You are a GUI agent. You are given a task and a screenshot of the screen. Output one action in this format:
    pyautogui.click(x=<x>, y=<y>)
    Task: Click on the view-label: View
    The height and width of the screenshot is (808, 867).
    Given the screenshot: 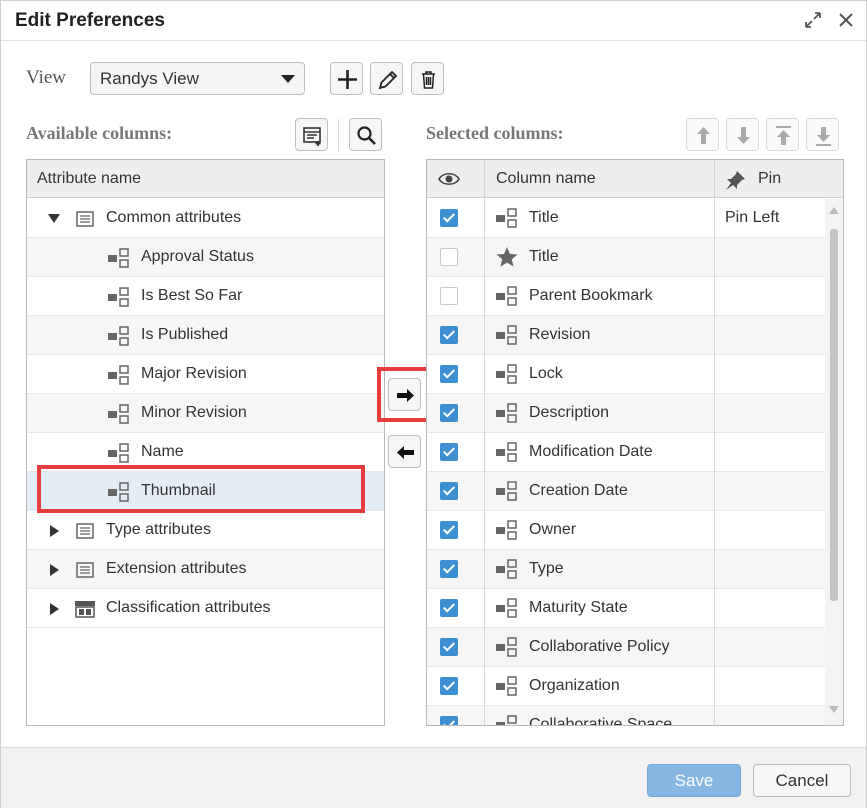 What is the action you would take?
    pyautogui.click(x=46, y=77)
    